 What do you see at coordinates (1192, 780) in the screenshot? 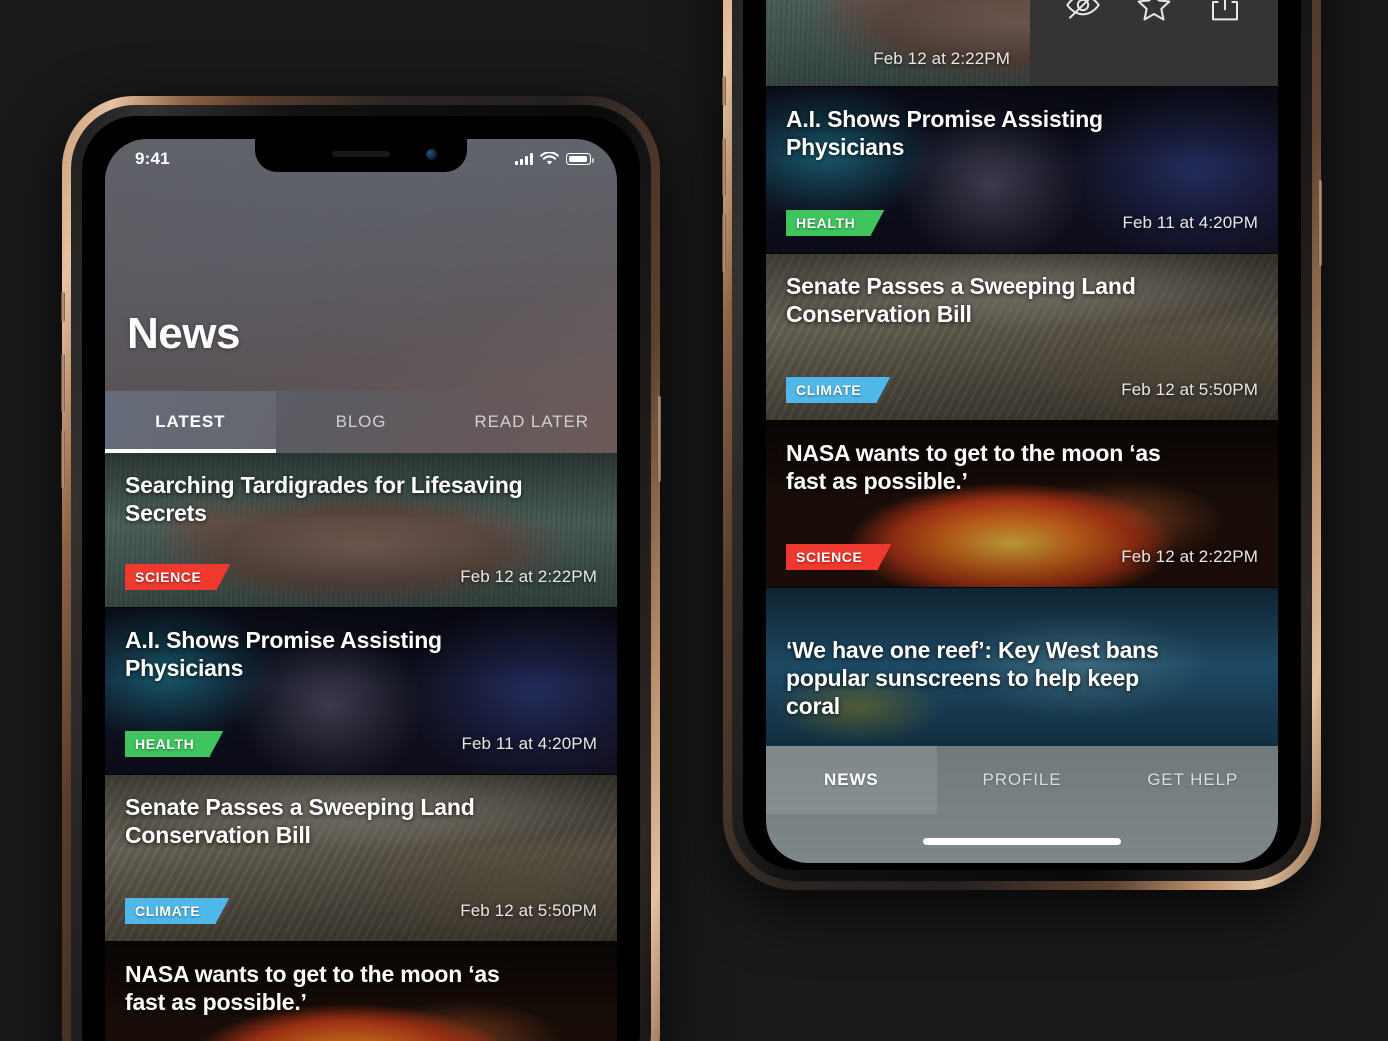
I see `tabbar-item-get-help: GET HELP` at bounding box center [1192, 780].